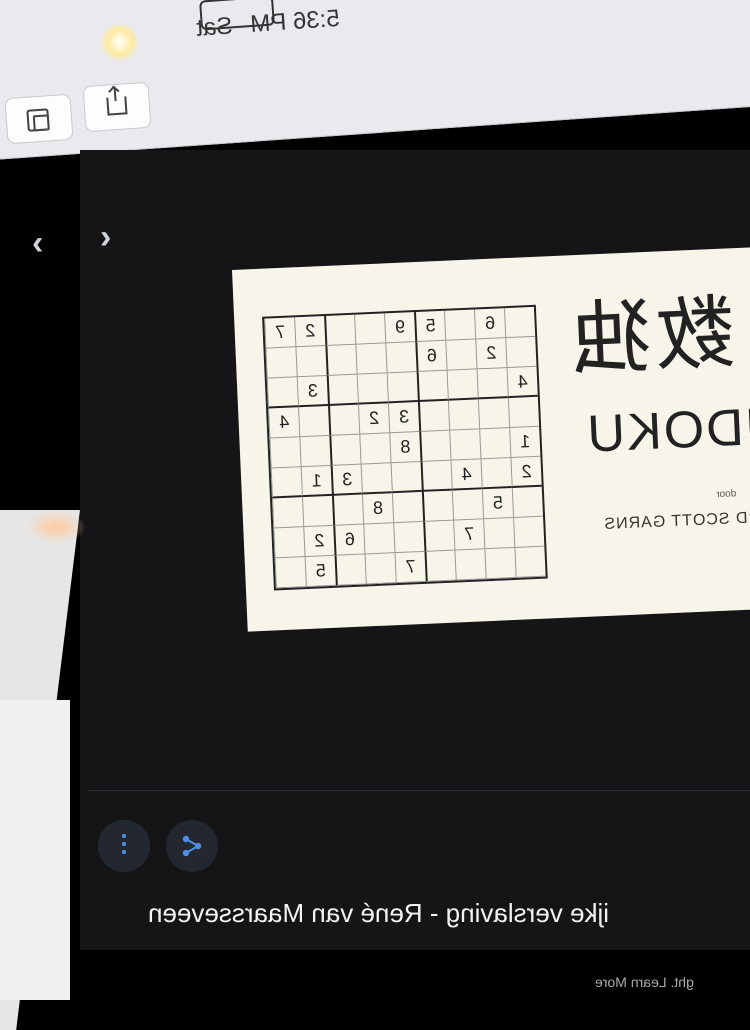 Image resolution: width=750 pixels, height=1030 pixels. What do you see at coordinates (105, 237) in the screenshot?
I see `next-button: ›` at bounding box center [105, 237].